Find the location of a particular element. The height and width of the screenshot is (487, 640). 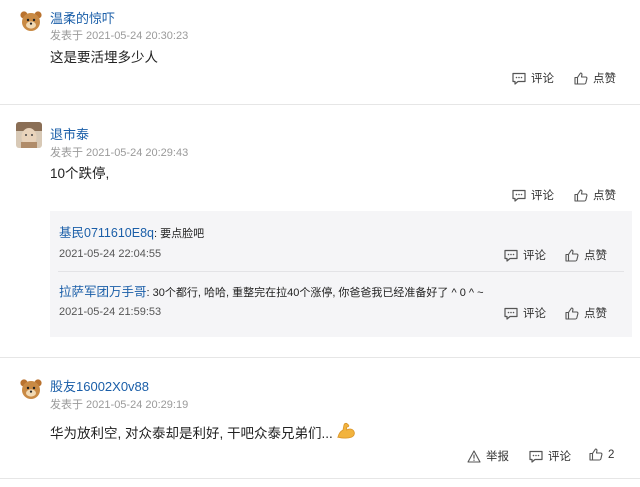

reply-timestamp: 2021-05-24 21:59:53 is located at coordinates (110, 312).